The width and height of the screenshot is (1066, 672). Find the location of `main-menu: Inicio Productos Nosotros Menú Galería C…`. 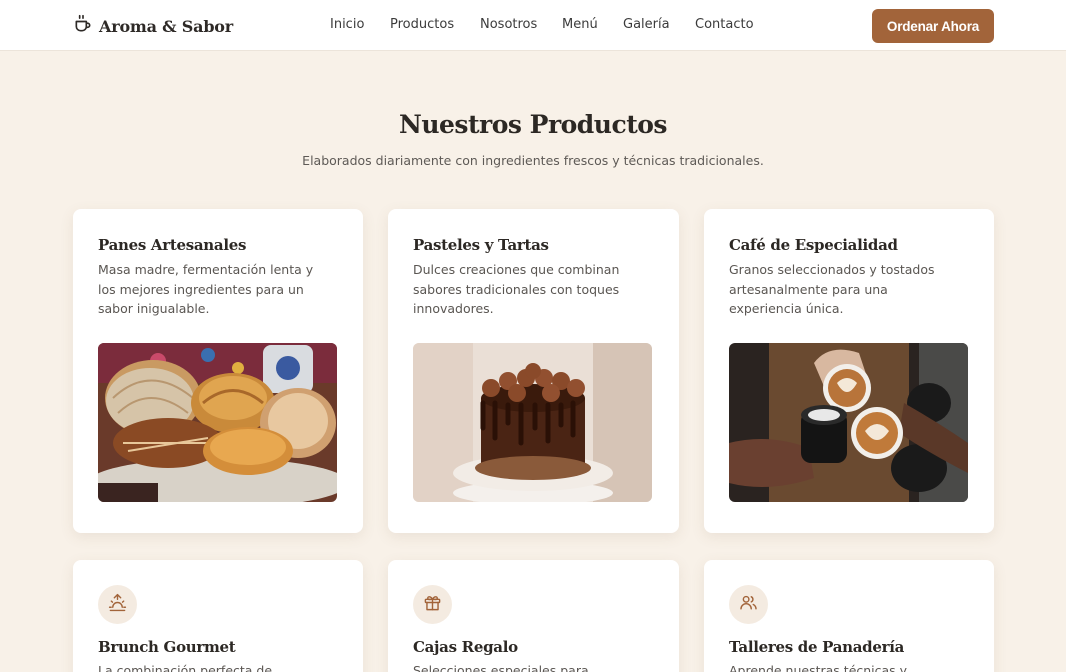

main-menu: Inicio Productos Nosotros Menú Galería C… is located at coordinates (542, 24).